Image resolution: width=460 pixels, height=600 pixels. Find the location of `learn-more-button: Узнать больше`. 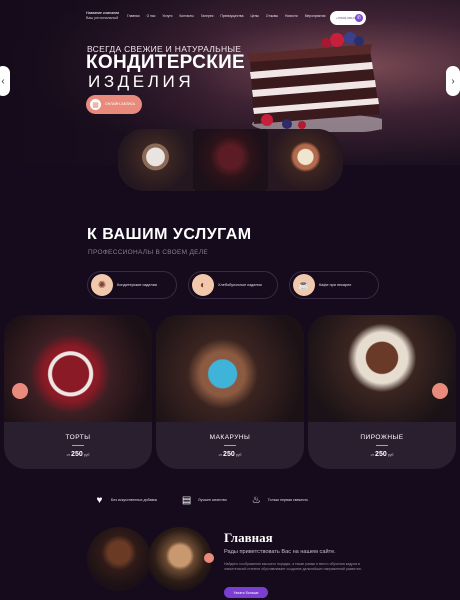

learn-more-button: Узнать больше is located at coordinates (246, 592).